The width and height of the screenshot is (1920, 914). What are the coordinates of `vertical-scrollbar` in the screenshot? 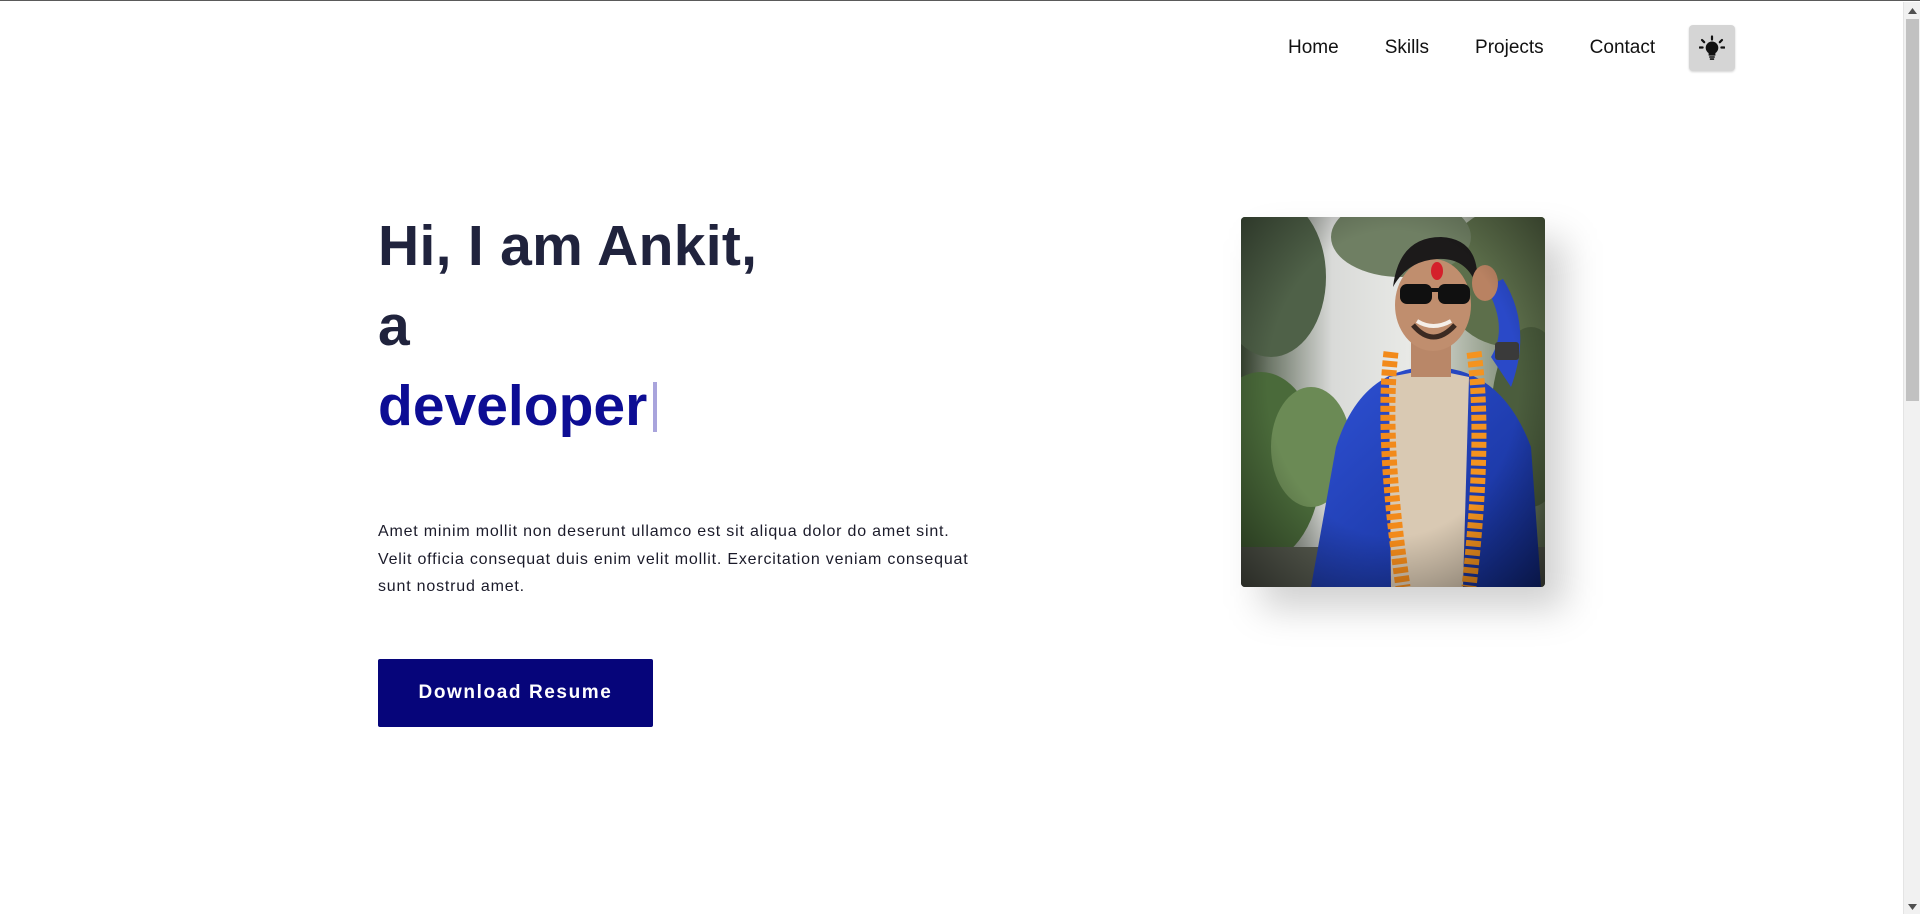 It's located at (1911, 458).